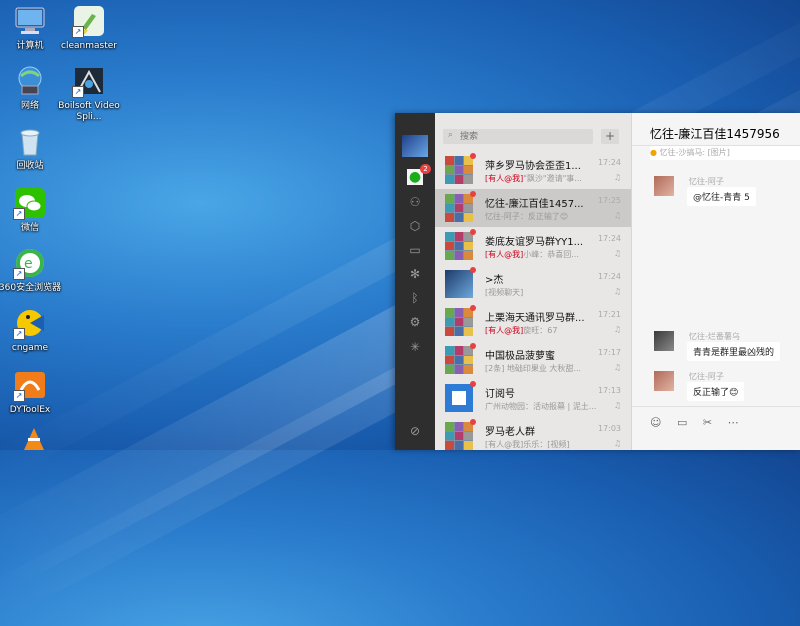  What do you see at coordinates (504, 292) in the screenshot?
I see `preview-text: [视频聊天]` at bounding box center [504, 292].